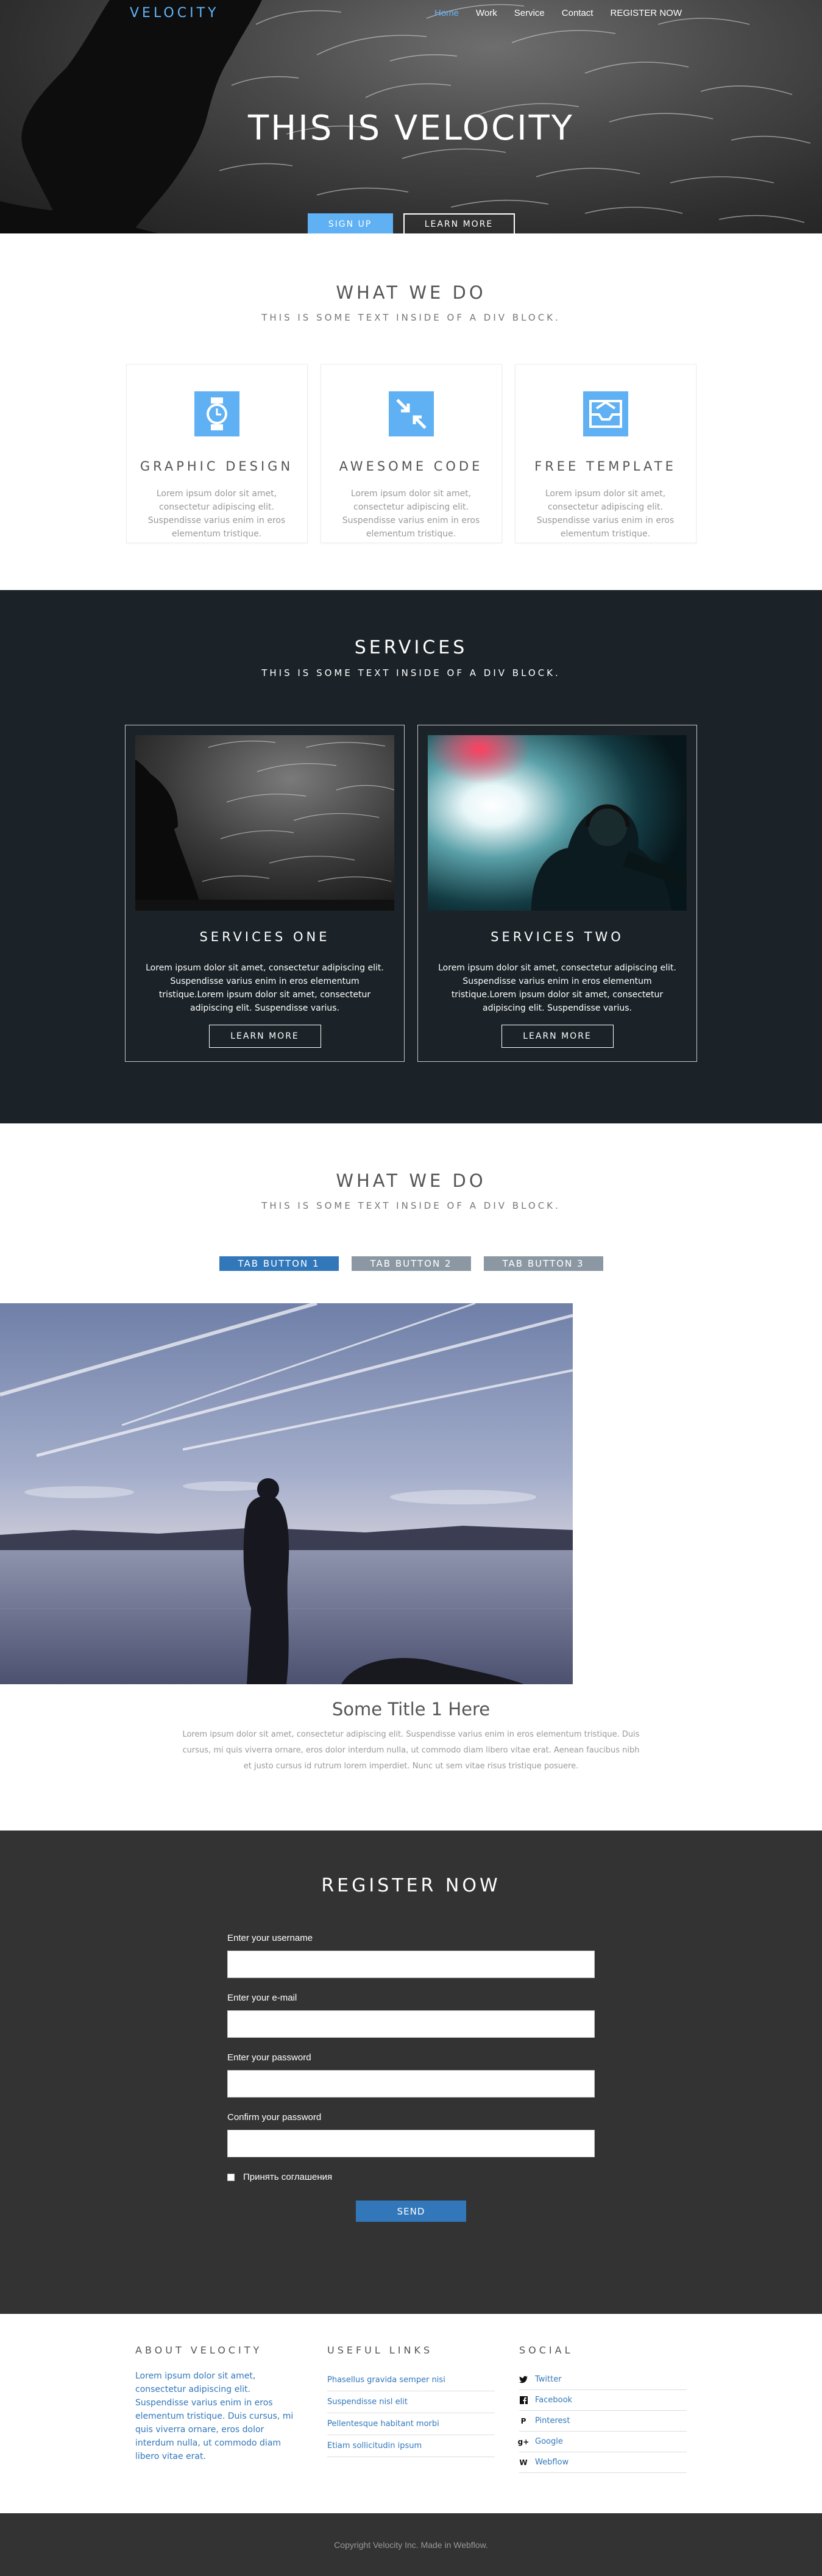 This screenshot has width=822, height=2576. Describe the element at coordinates (523, 2441) in the screenshot. I see `google-plus-icon: g+` at that location.